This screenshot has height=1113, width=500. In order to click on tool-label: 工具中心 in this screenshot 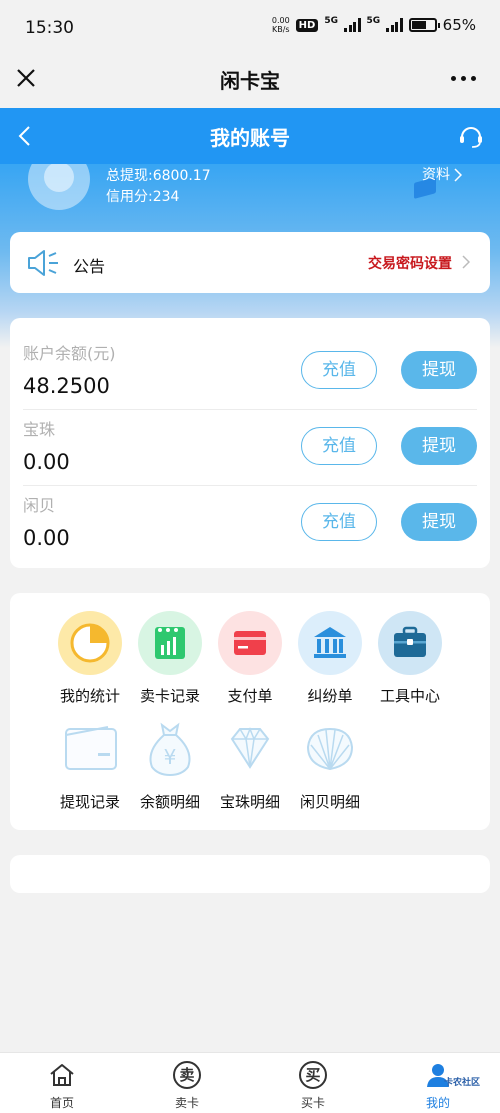, I will do `click(409, 696)`.